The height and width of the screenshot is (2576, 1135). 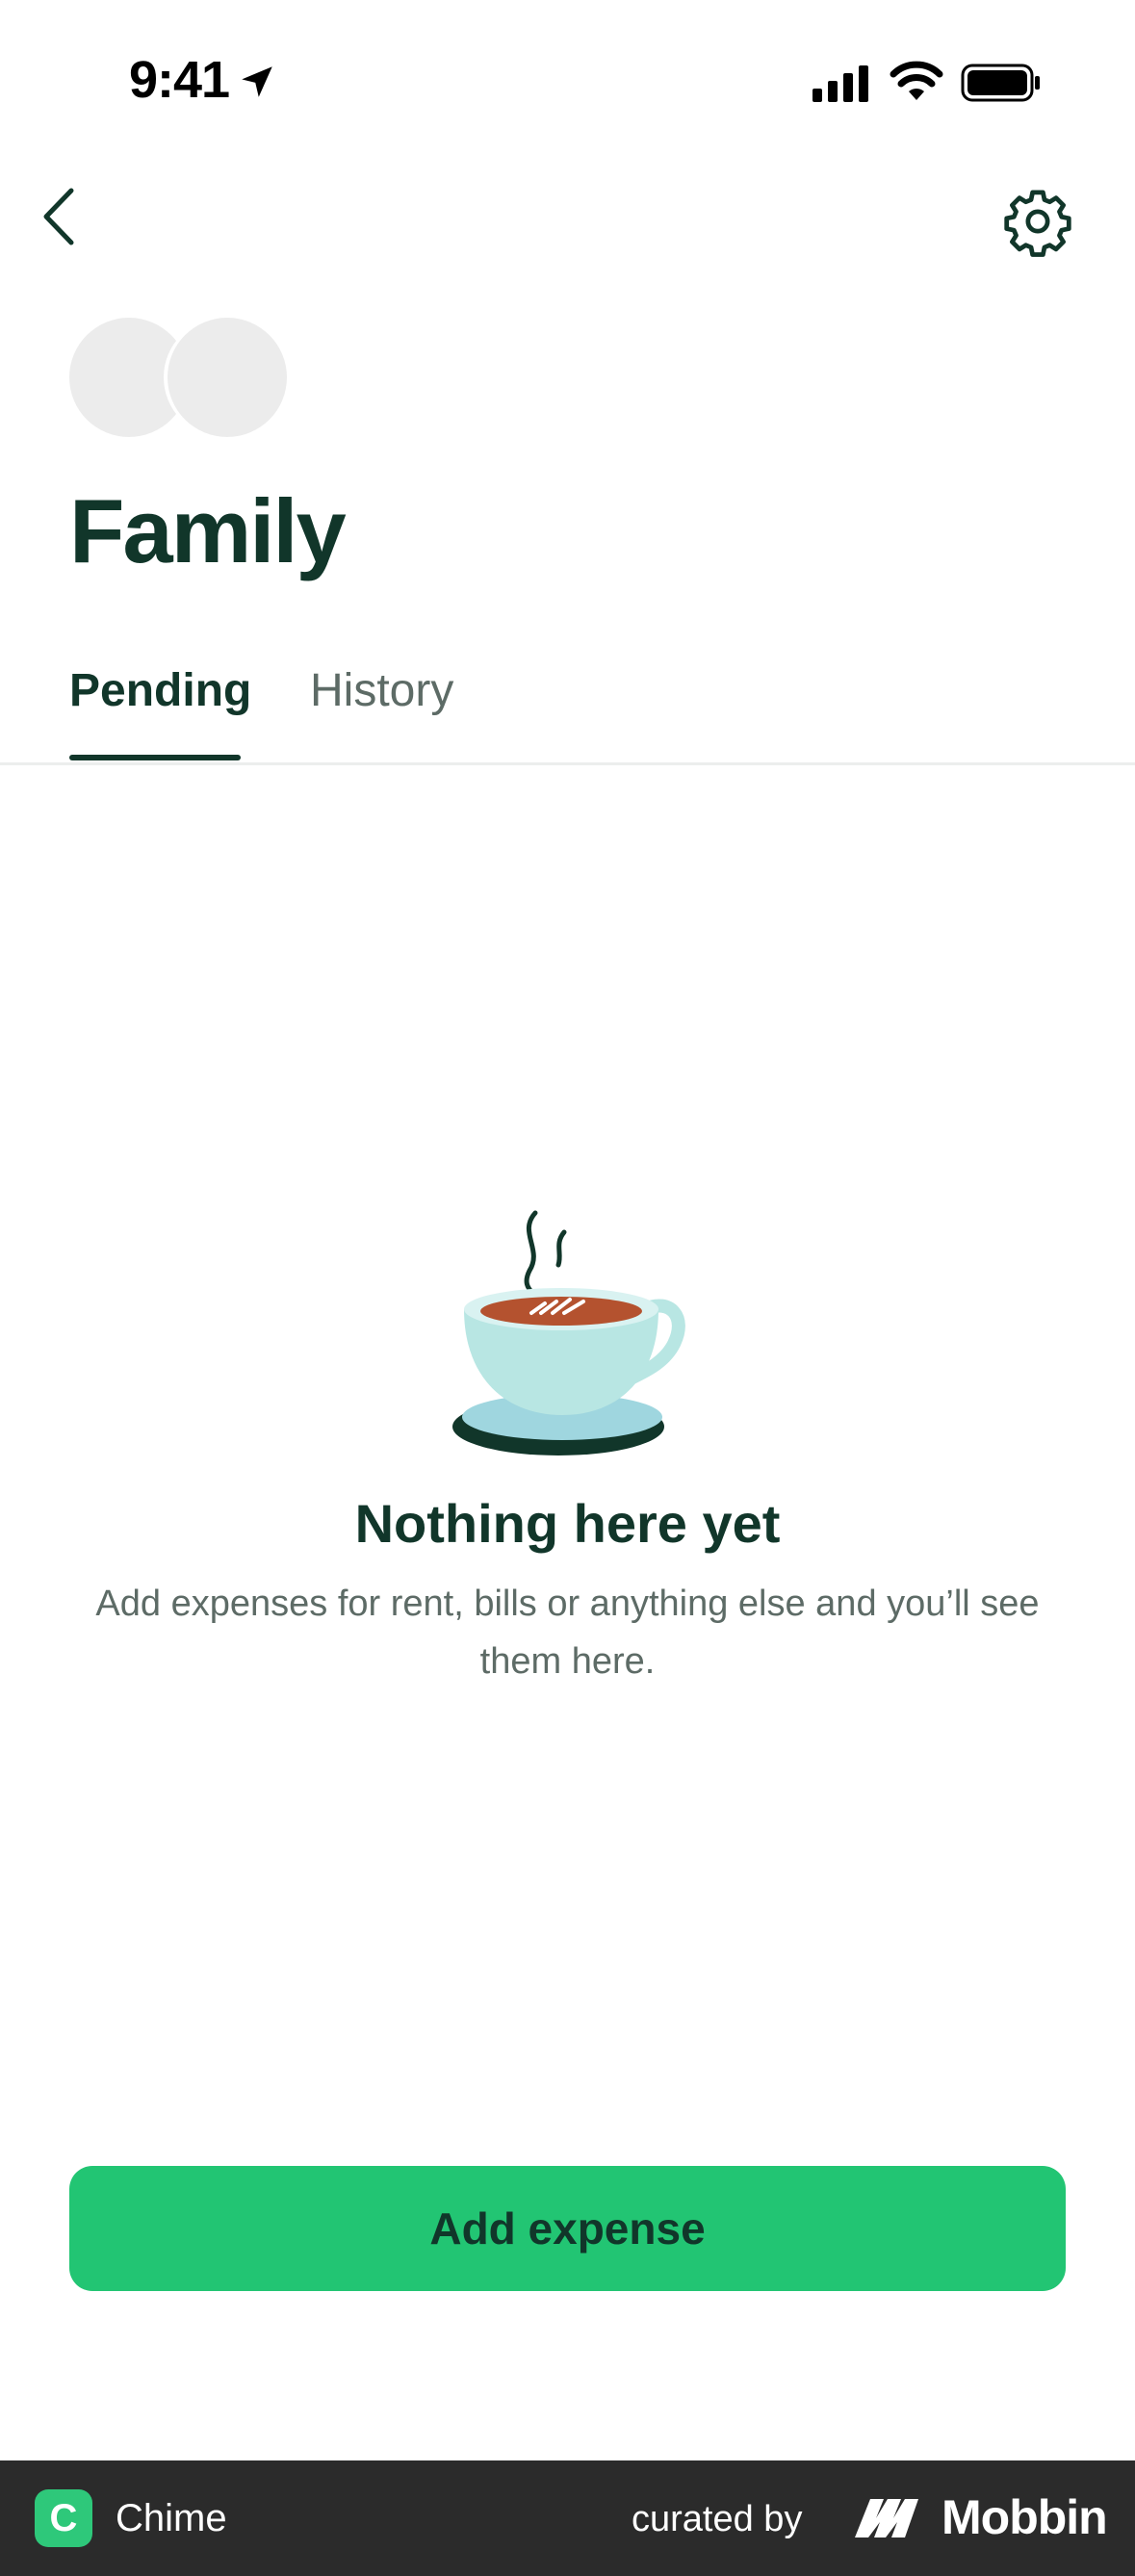 What do you see at coordinates (717, 2519) in the screenshot?
I see `curated-by-label: curated by` at bounding box center [717, 2519].